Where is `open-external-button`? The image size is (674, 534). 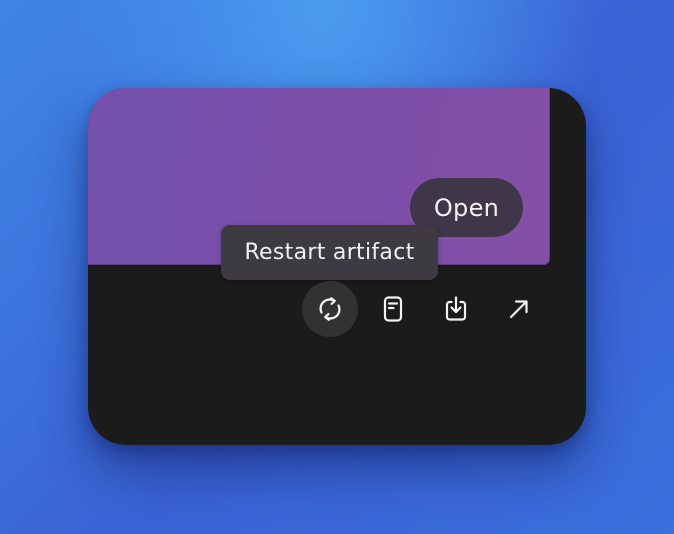 open-external-button is located at coordinates (519, 309).